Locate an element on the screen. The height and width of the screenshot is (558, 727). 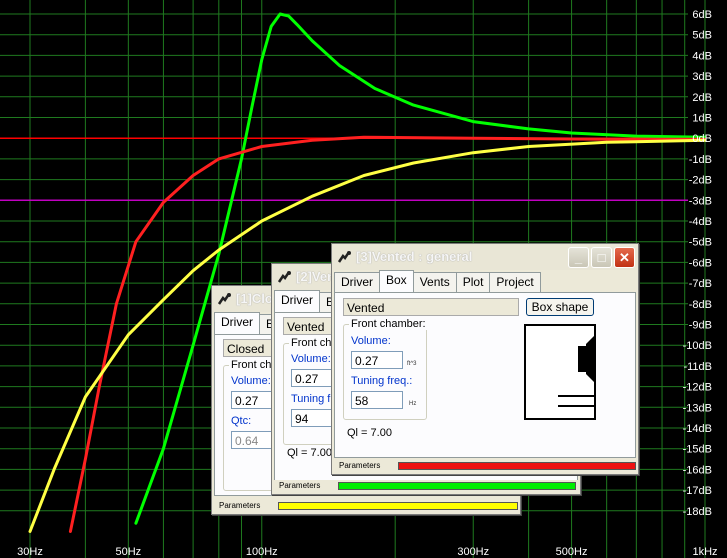
vented3-window-titlebar: [3]Vented : general _ □ ✕ is located at coordinates (485, 257).